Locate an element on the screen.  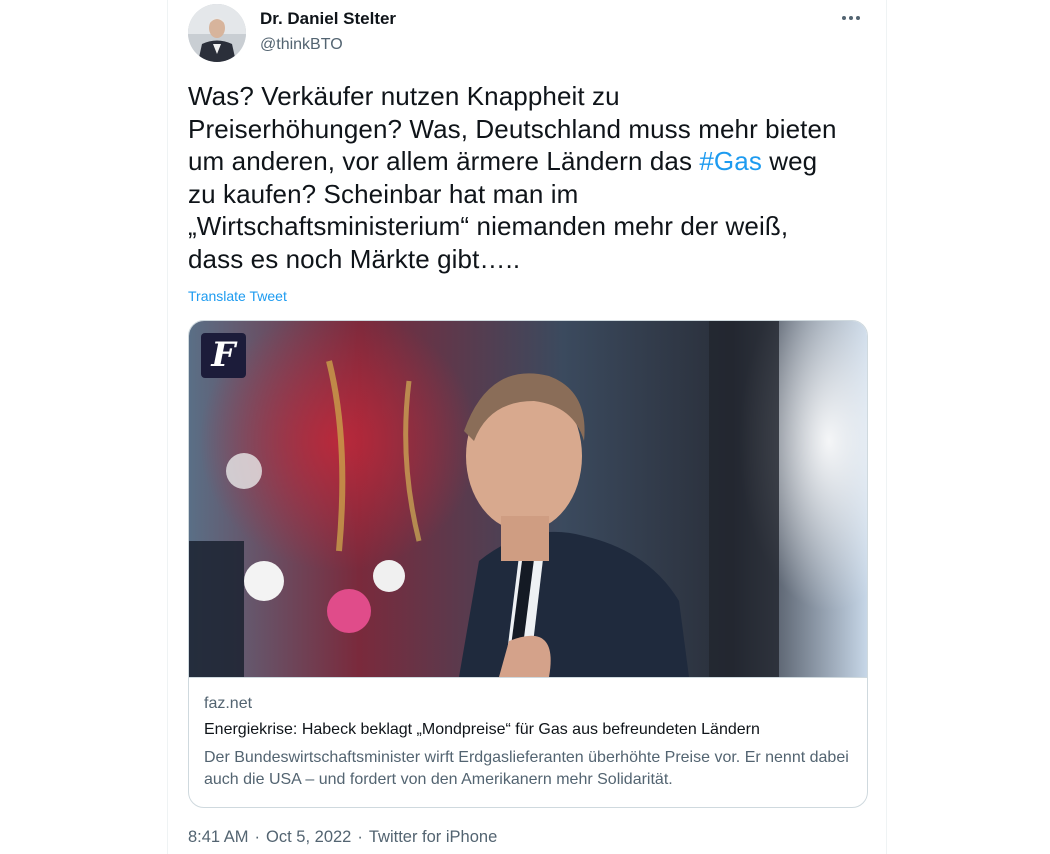
author-handle: @thinkBTO is located at coordinates (301, 45).